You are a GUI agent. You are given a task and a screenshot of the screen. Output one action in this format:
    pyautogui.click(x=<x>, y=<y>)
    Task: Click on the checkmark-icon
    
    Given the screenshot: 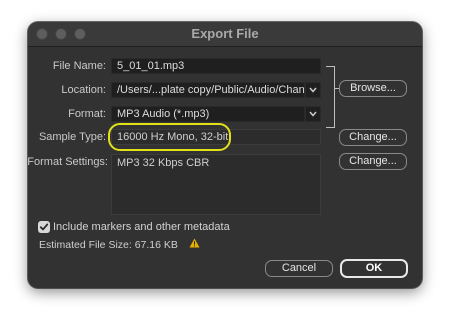 What is the action you would take?
    pyautogui.click(x=44, y=227)
    